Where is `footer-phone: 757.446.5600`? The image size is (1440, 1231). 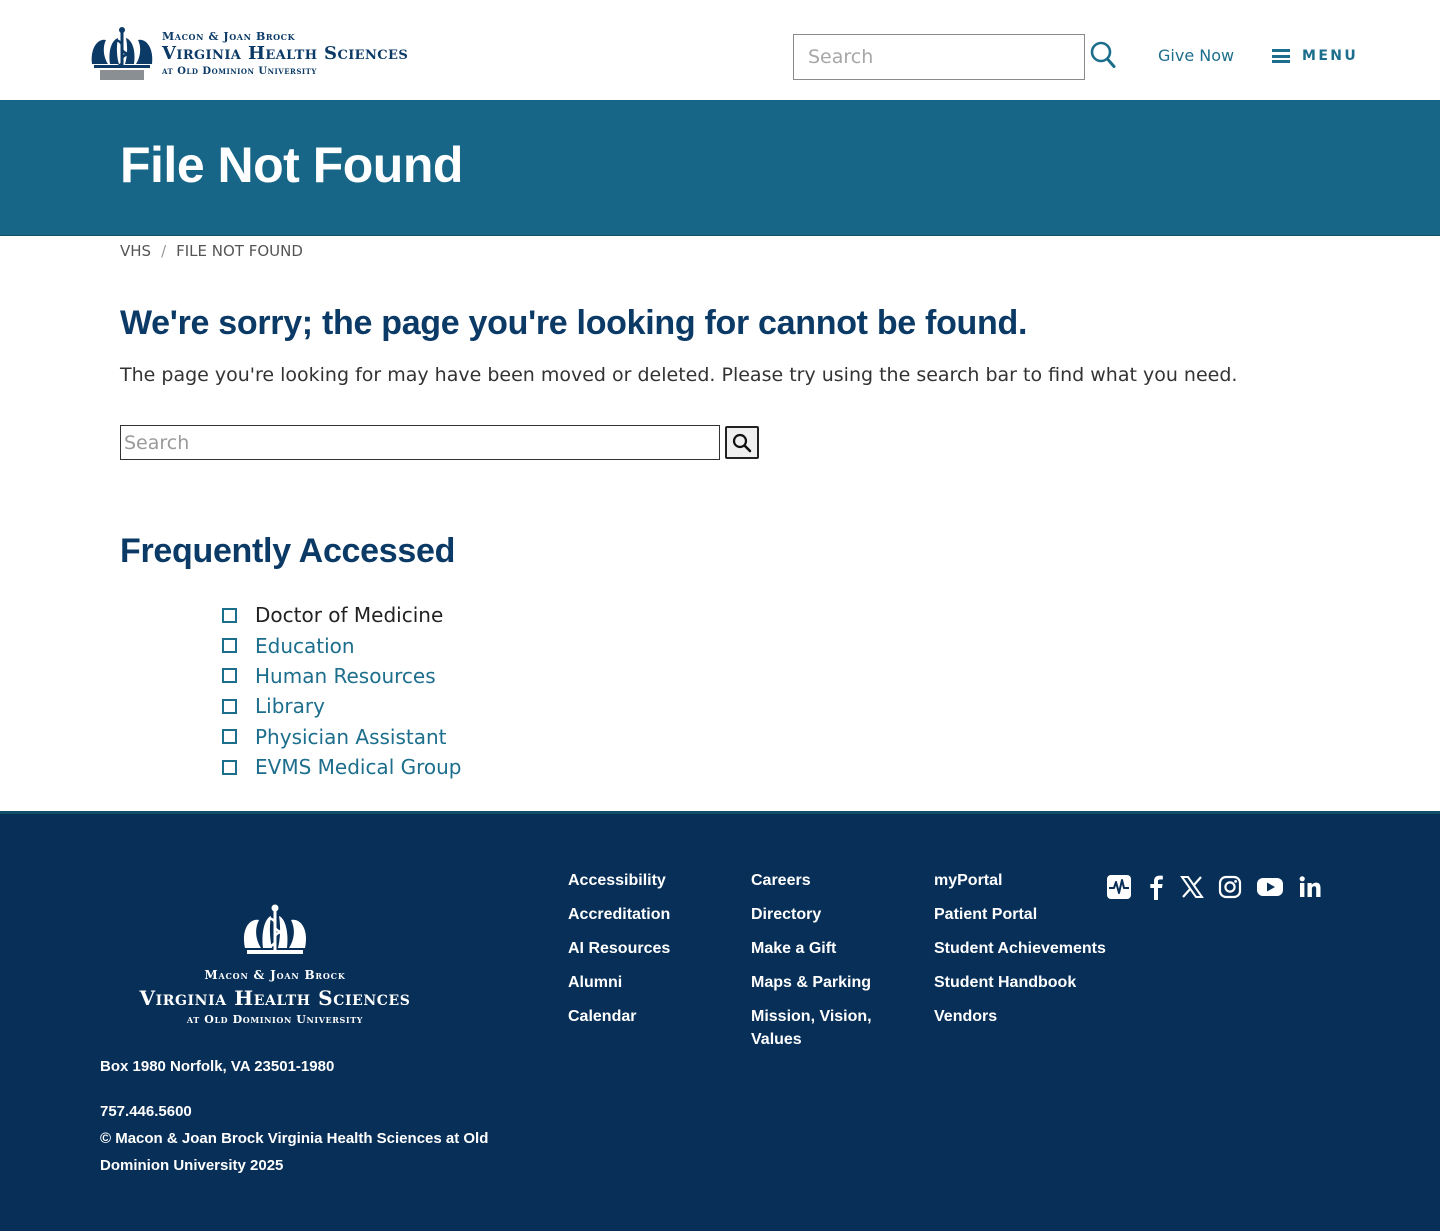 footer-phone: 757.446.5600 is located at coordinates (146, 1111).